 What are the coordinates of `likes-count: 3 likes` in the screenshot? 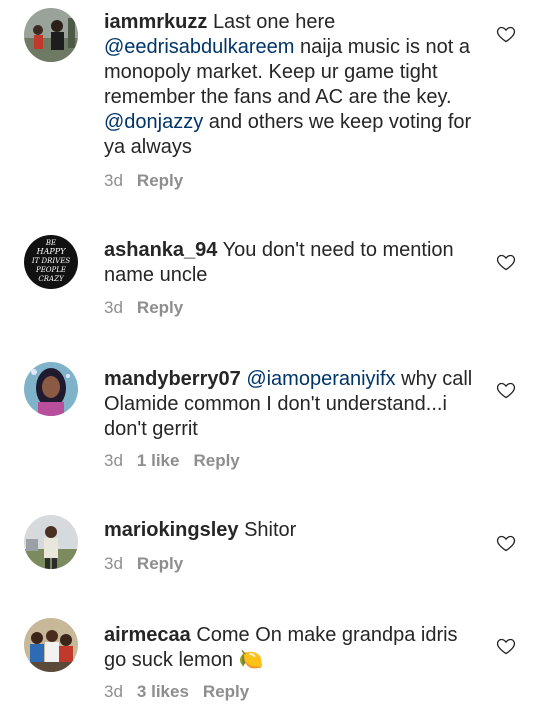 It's located at (163, 691).